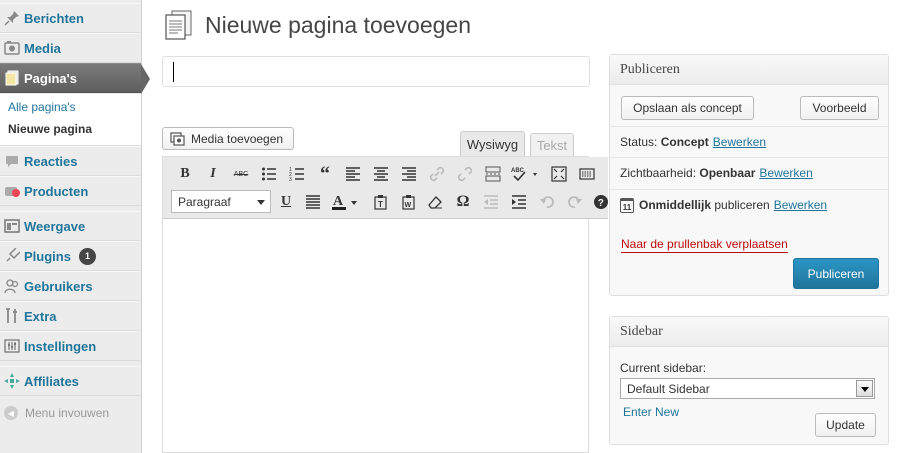 The height and width of the screenshot is (453, 903). Describe the element at coordinates (547, 202) in the screenshot. I see `undo-icon` at that location.